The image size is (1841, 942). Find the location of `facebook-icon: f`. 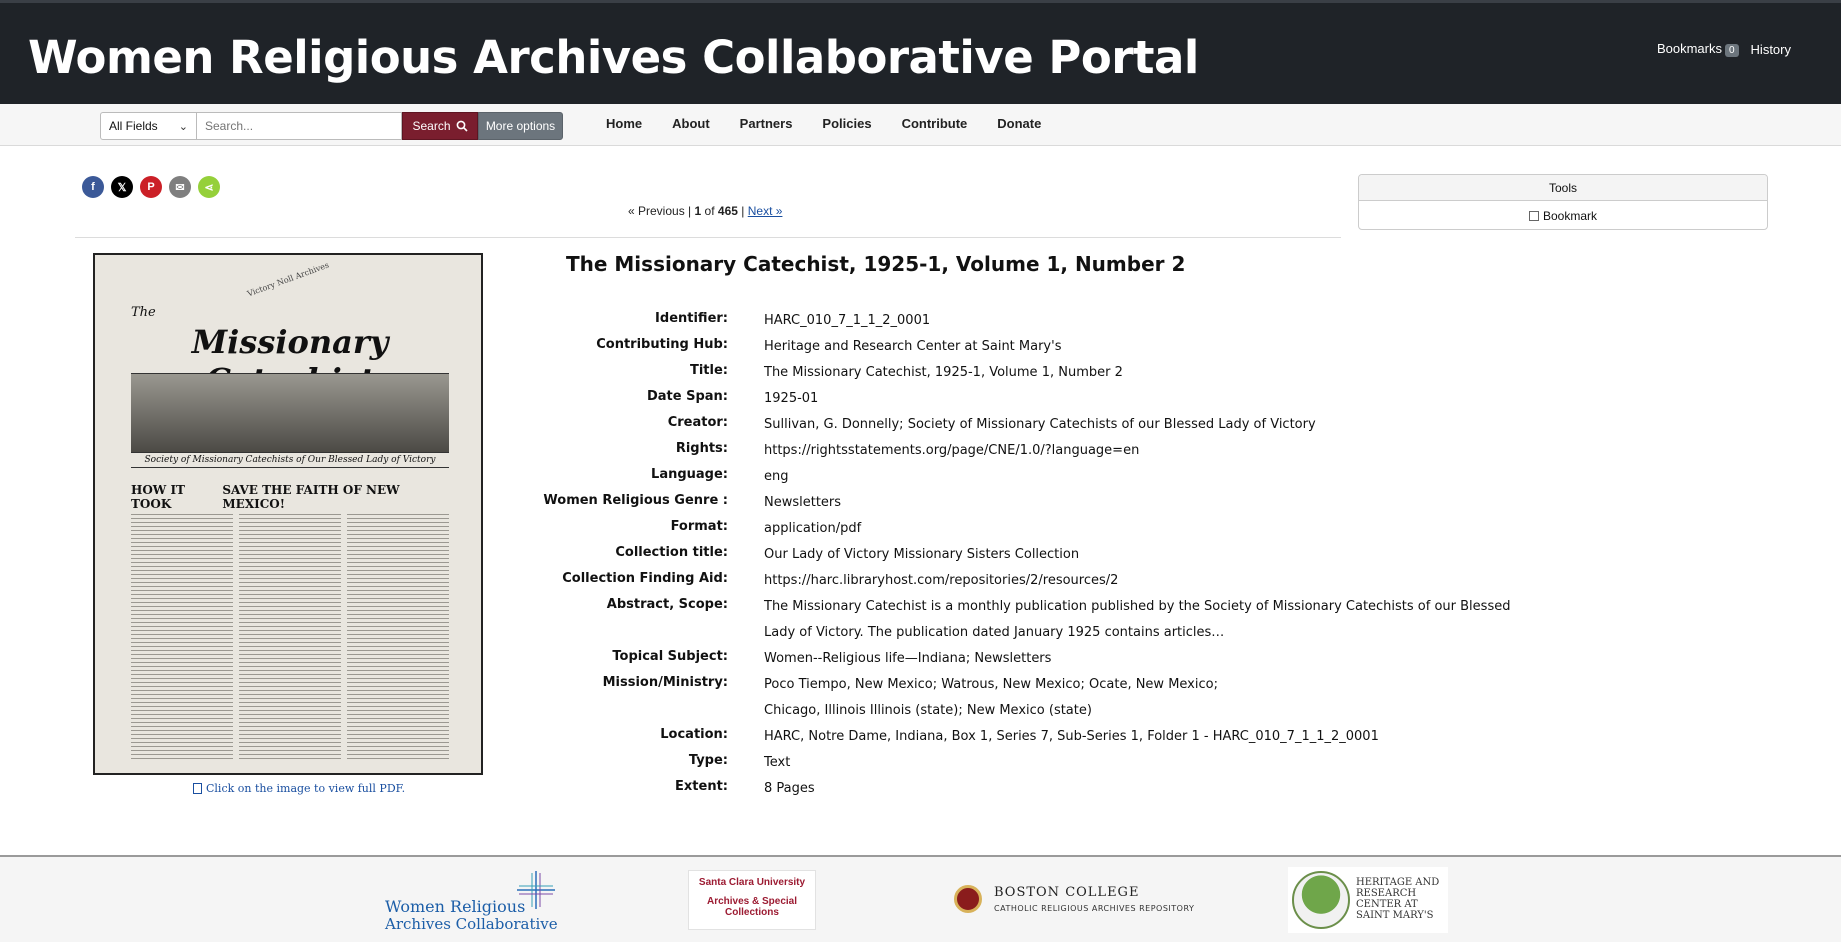

facebook-icon: f is located at coordinates (93, 187).